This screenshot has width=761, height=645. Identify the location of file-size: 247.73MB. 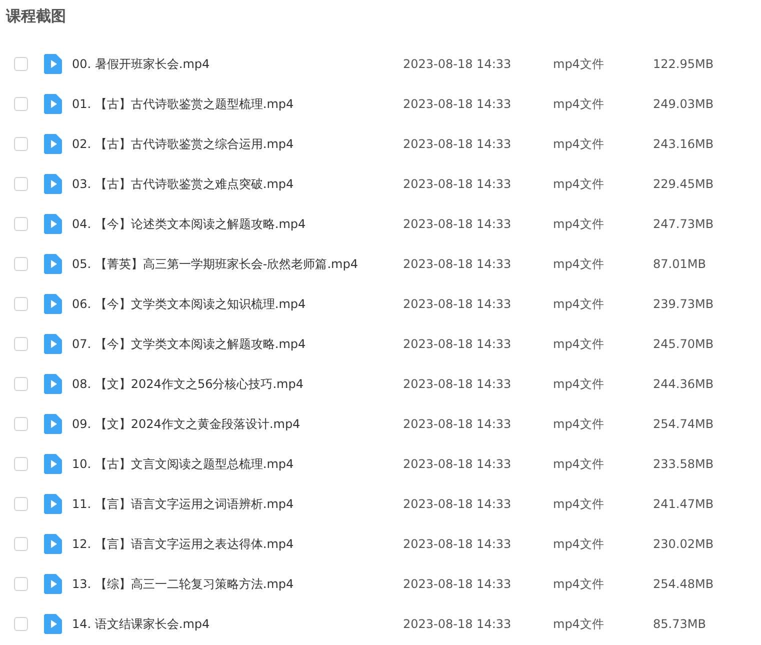
(684, 224).